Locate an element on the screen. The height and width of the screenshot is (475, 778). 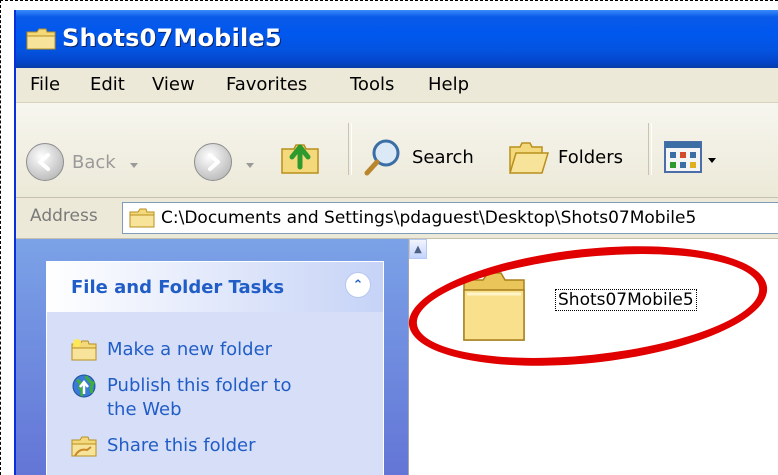
task-panel-header: File and Folder Tasks ⌃ is located at coordinates (215, 287).